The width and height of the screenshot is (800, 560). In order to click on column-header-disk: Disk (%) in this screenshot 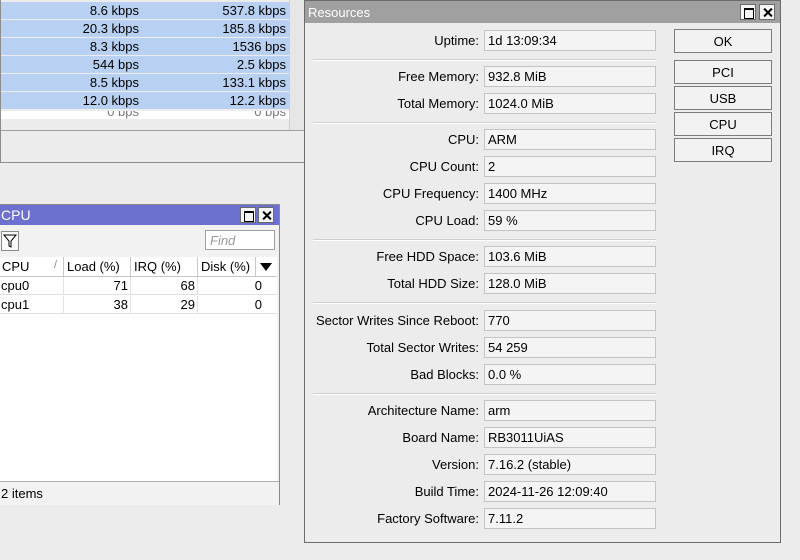, I will do `click(227, 267)`.